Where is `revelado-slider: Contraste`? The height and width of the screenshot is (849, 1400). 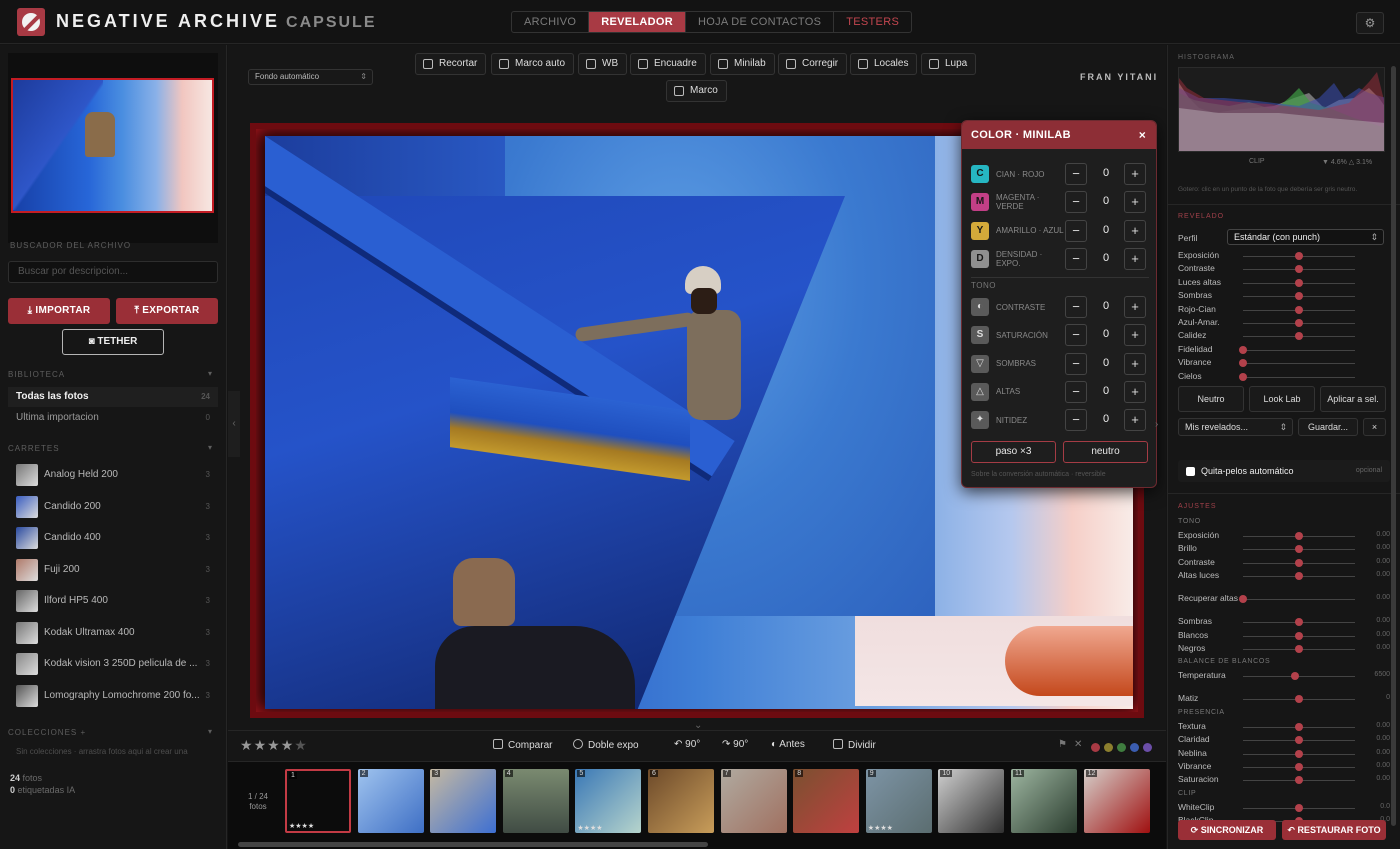 revelado-slider: Contraste is located at coordinates (1284, 269).